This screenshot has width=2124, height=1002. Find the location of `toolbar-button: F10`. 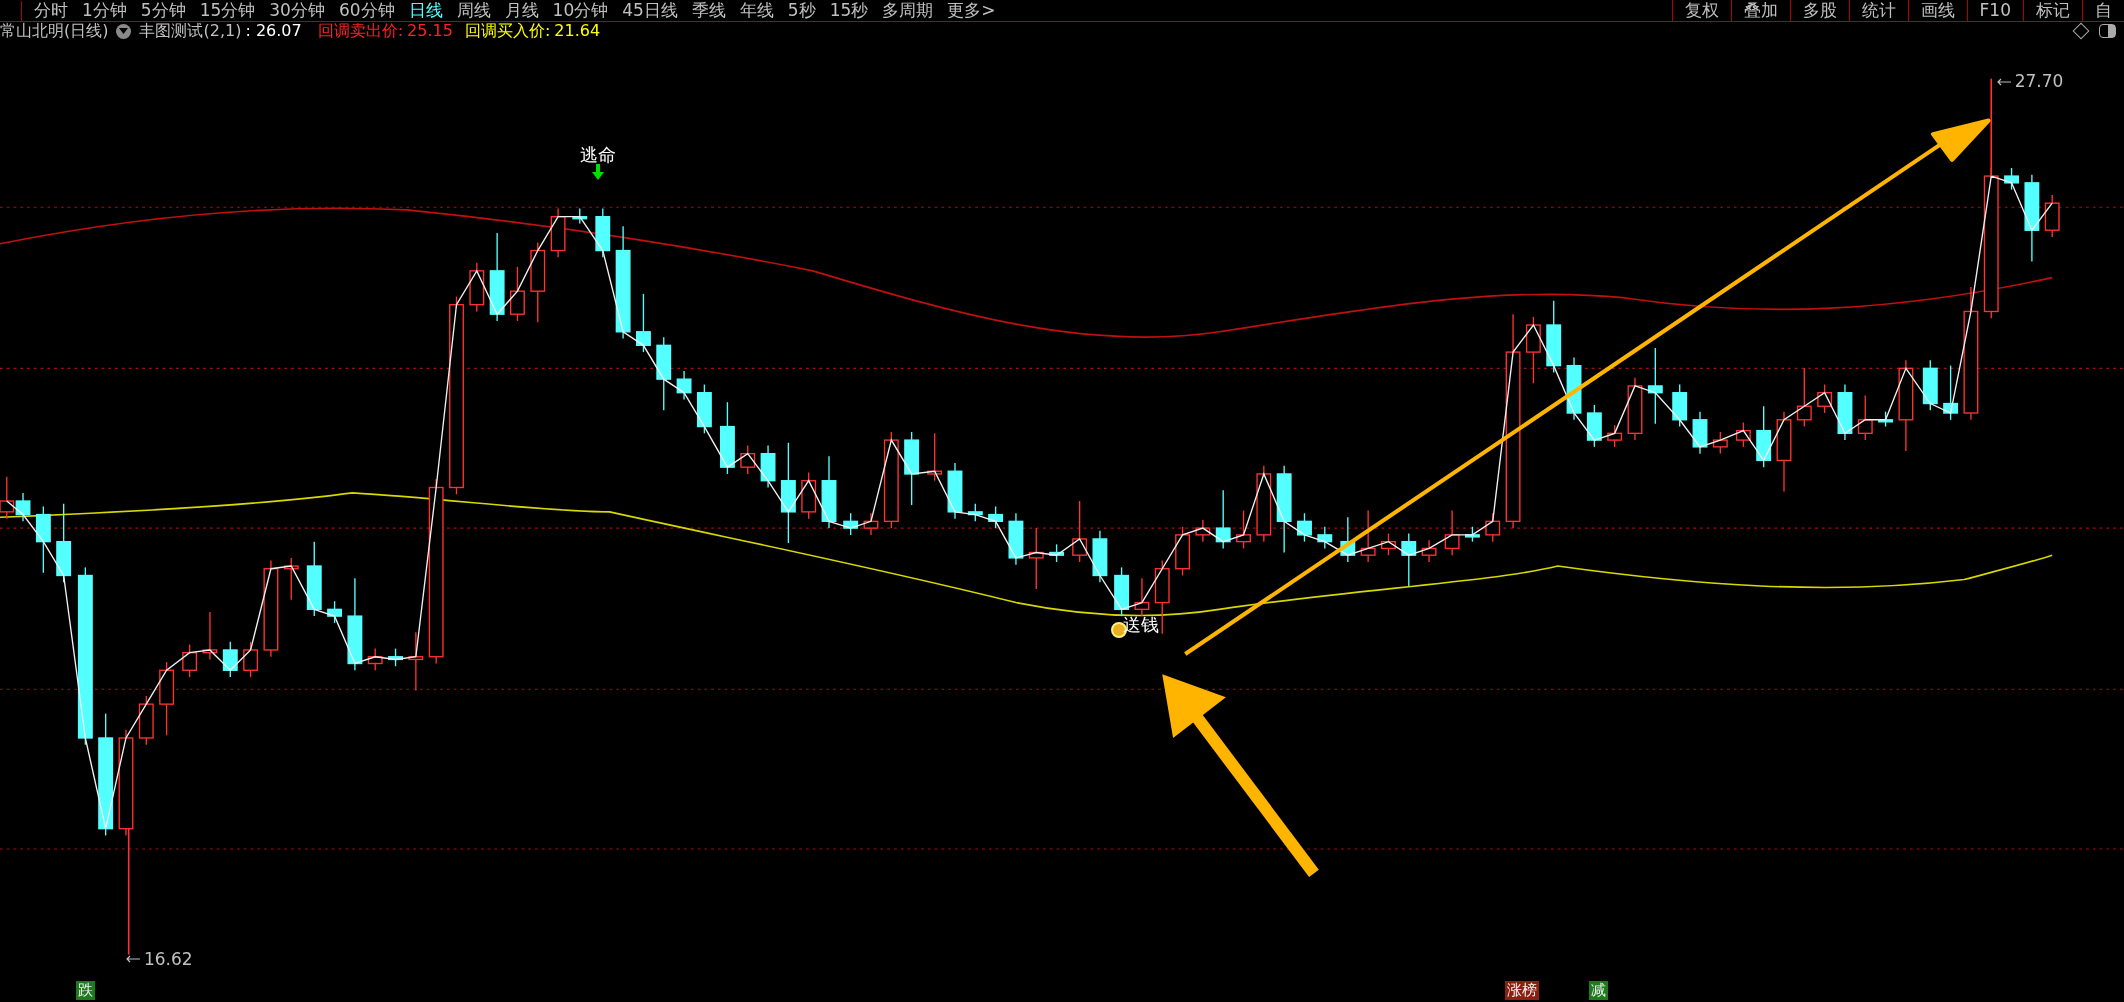

toolbar-button: F10 is located at coordinates (1994, 10).